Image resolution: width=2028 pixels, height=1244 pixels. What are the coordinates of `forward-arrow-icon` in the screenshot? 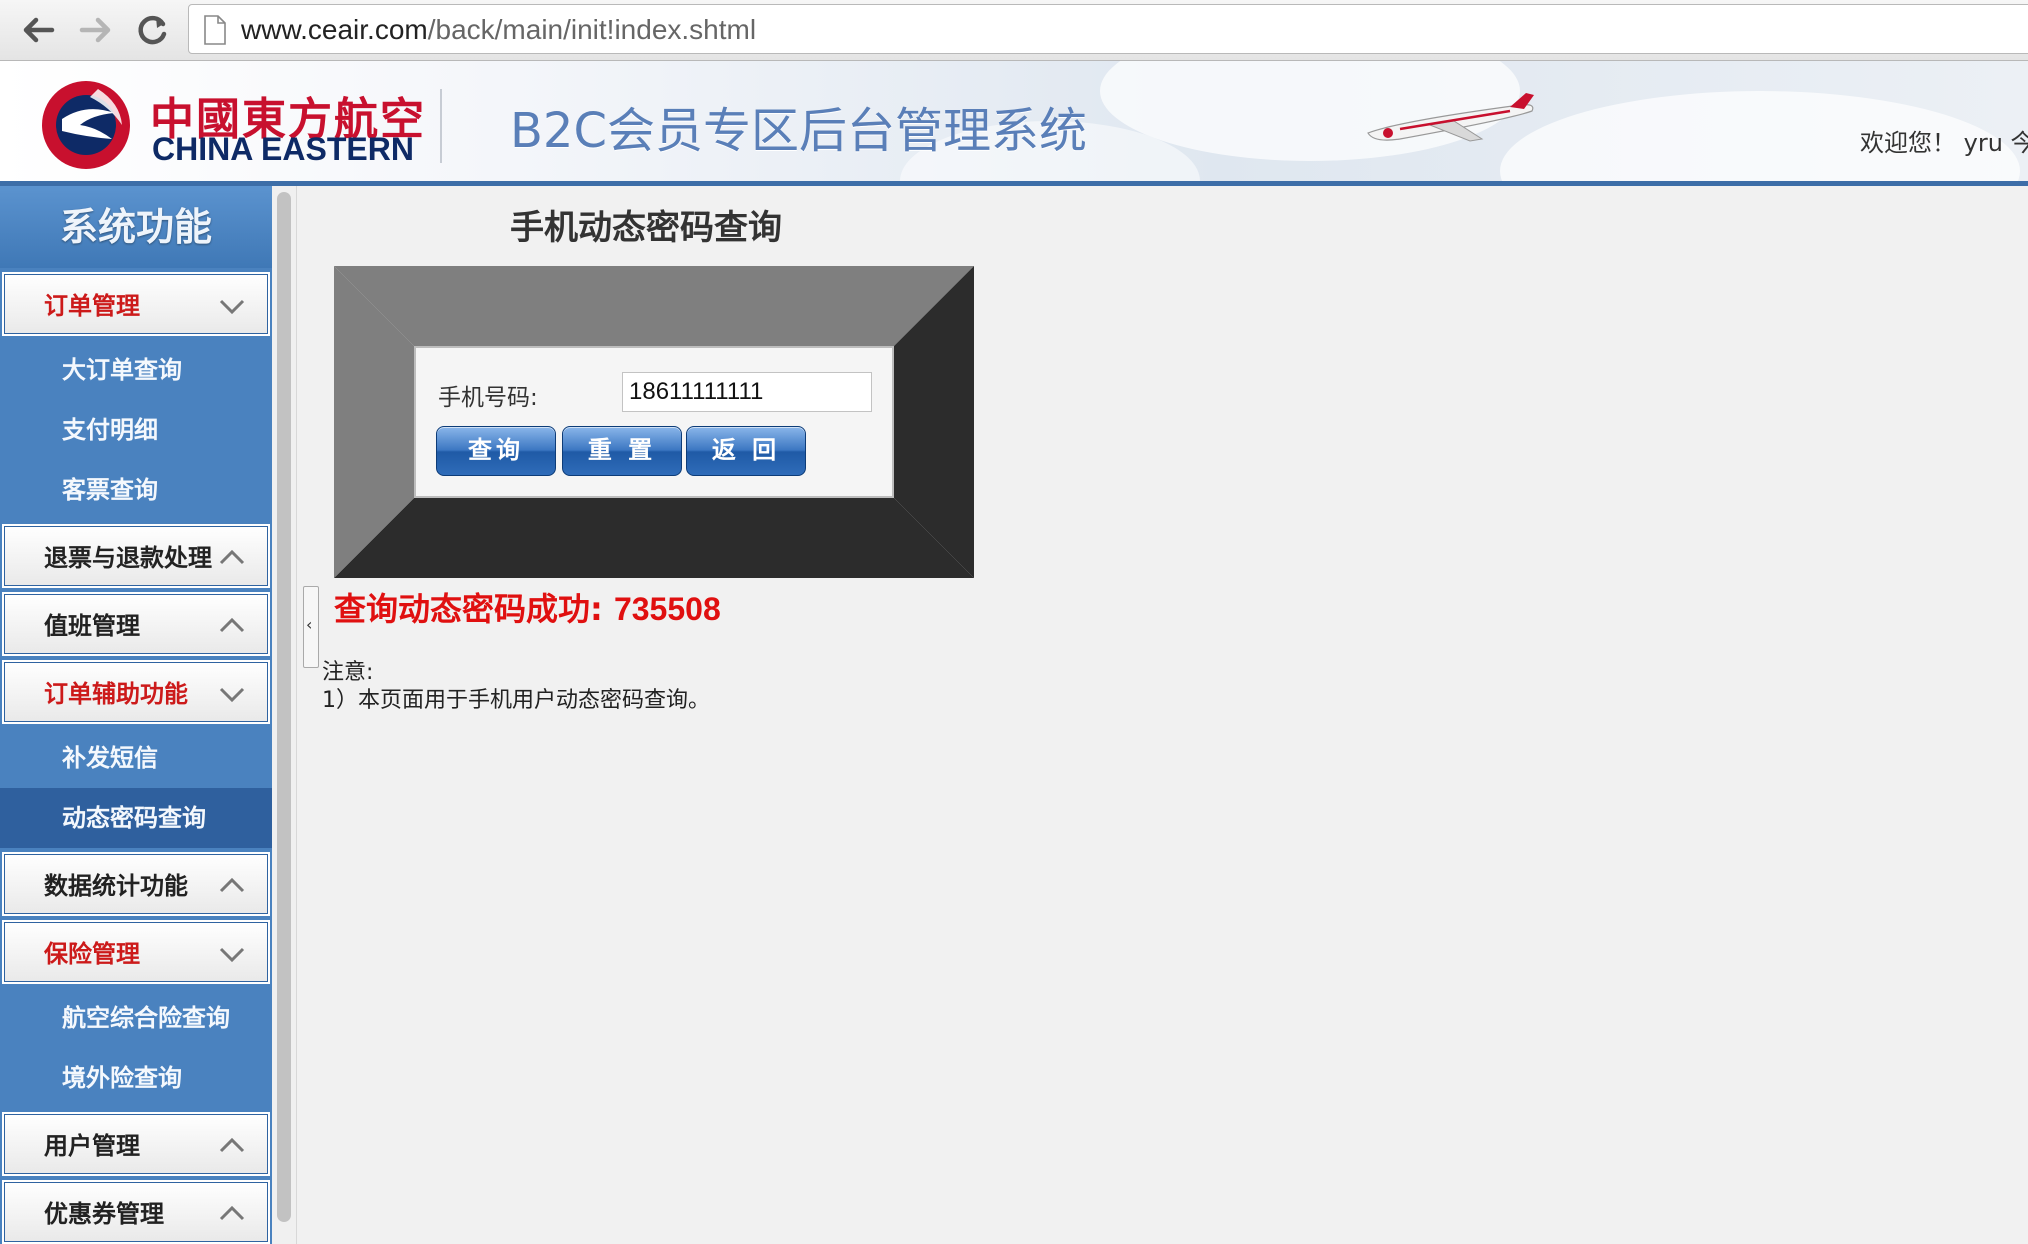 It's located at (96, 30).